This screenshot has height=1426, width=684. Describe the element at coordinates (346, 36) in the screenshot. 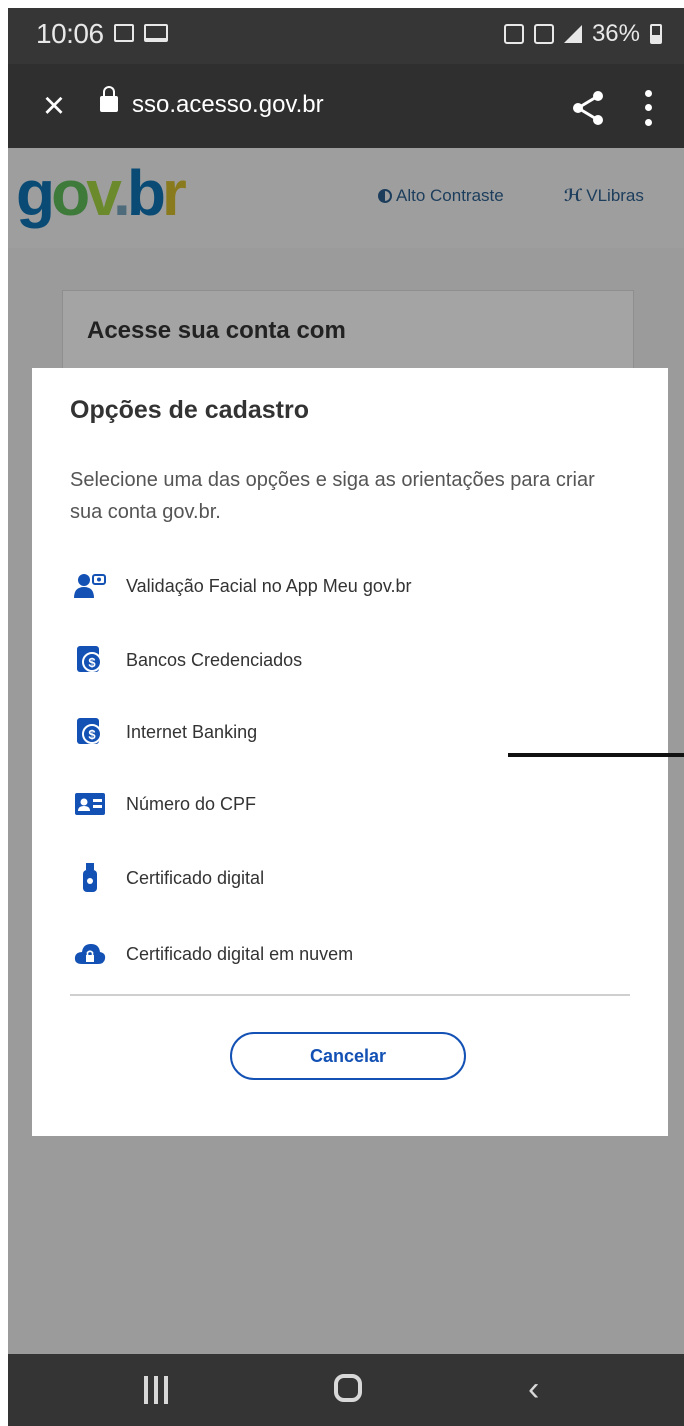

I see `status-bar: 10:06 36%` at that location.